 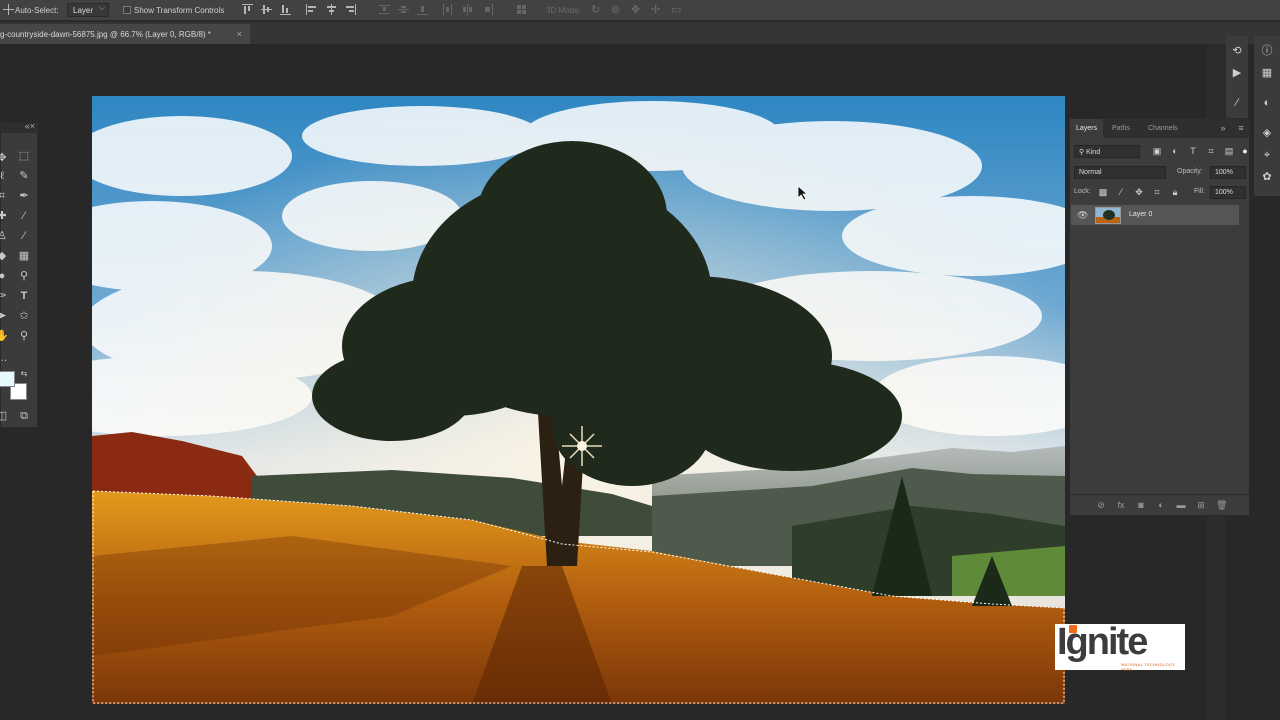 What do you see at coordinates (1087, 128) in the screenshot?
I see `tab-layers: Layers` at bounding box center [1087, 128].